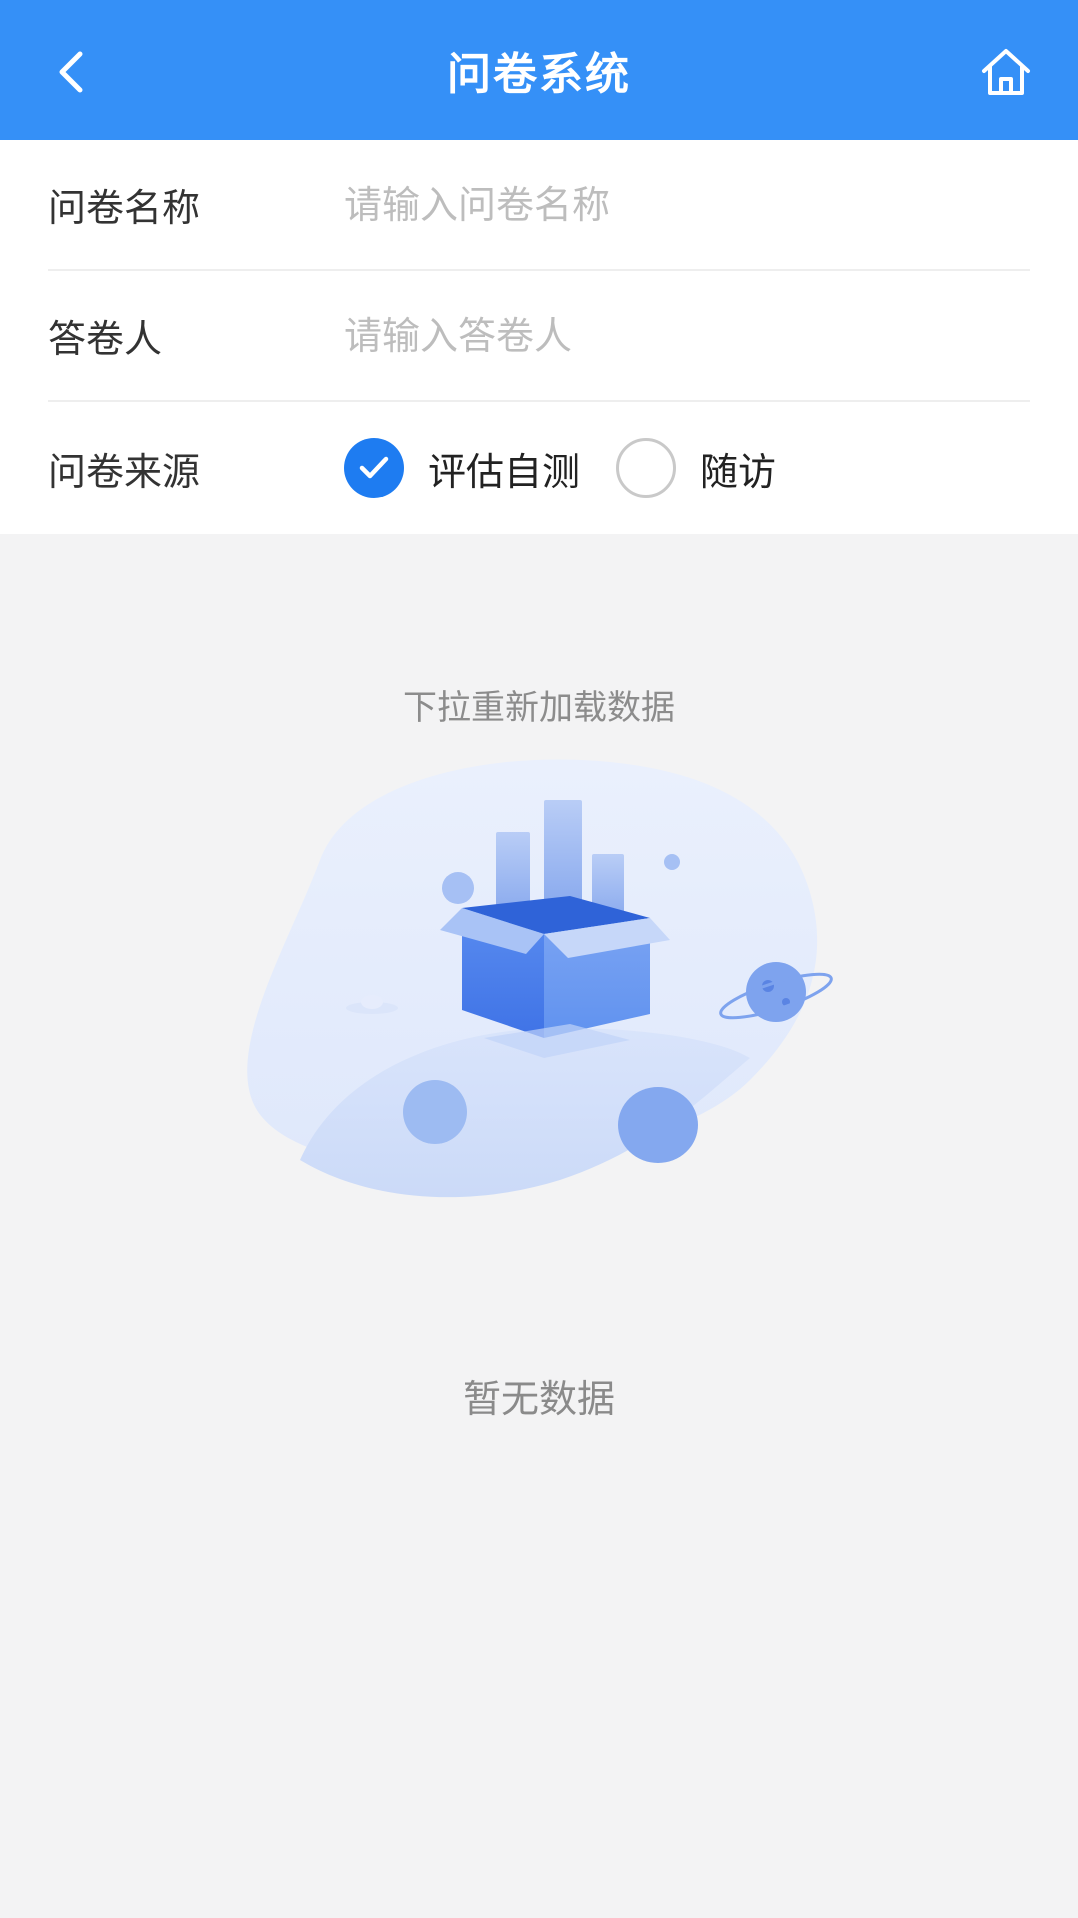  Describe the element at coordinates (124, 208) in the screenshot. I see `questionnaire-name-label: 问卷名称` at that location.